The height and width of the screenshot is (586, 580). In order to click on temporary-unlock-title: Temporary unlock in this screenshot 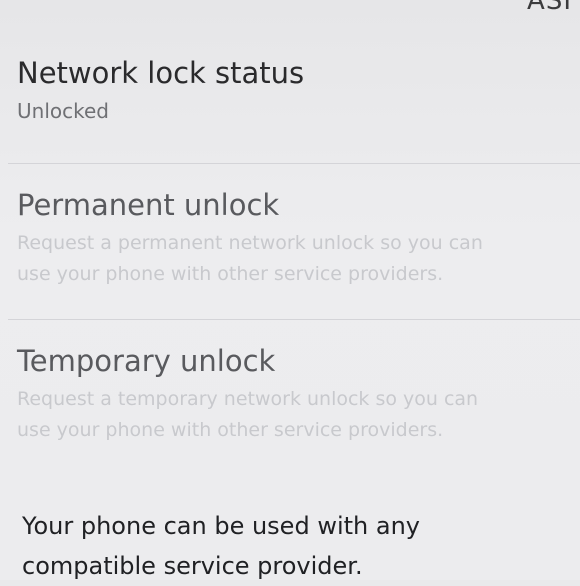, I will do `click(146, 361)`.